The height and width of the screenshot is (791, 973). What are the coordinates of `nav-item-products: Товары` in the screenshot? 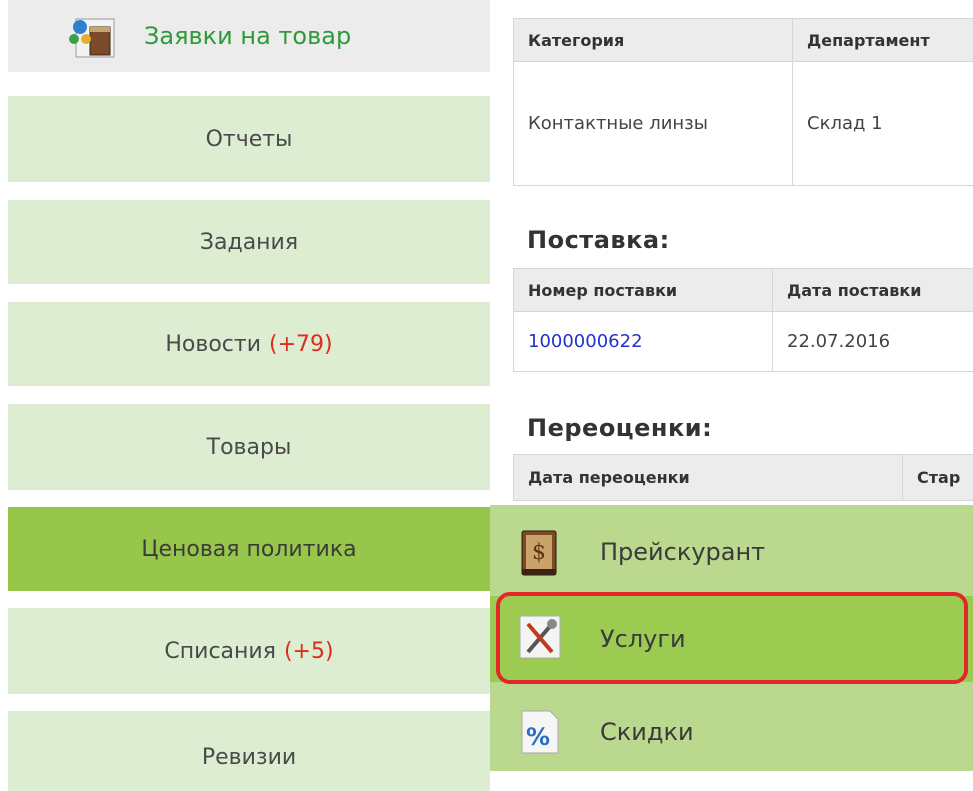 It's located at (249, 447).